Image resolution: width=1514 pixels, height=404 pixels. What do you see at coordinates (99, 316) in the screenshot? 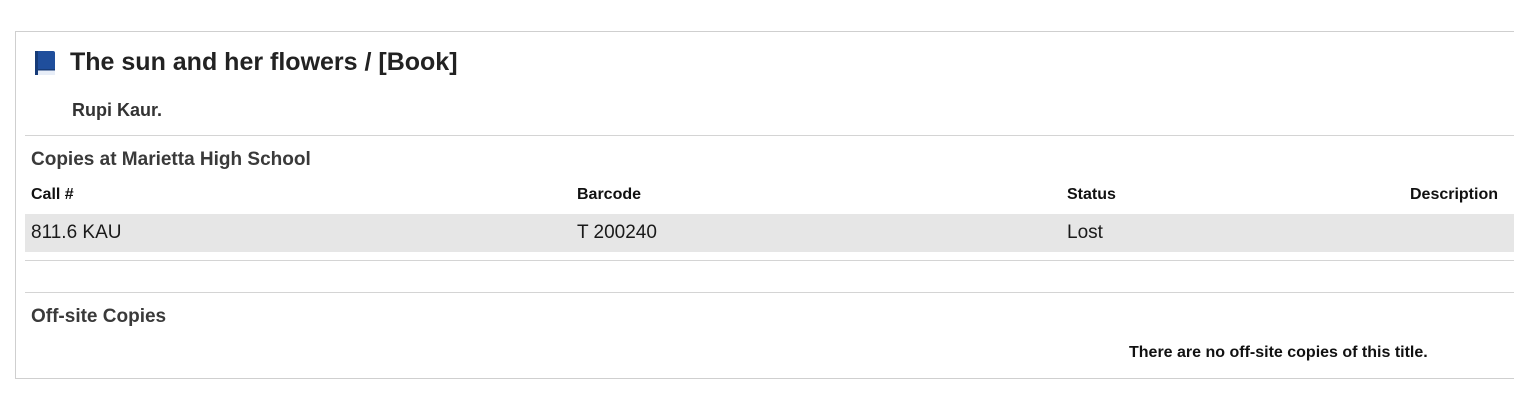
I see `offsite-section-heading: Off-site Copies` at bounding box center [99, 316].